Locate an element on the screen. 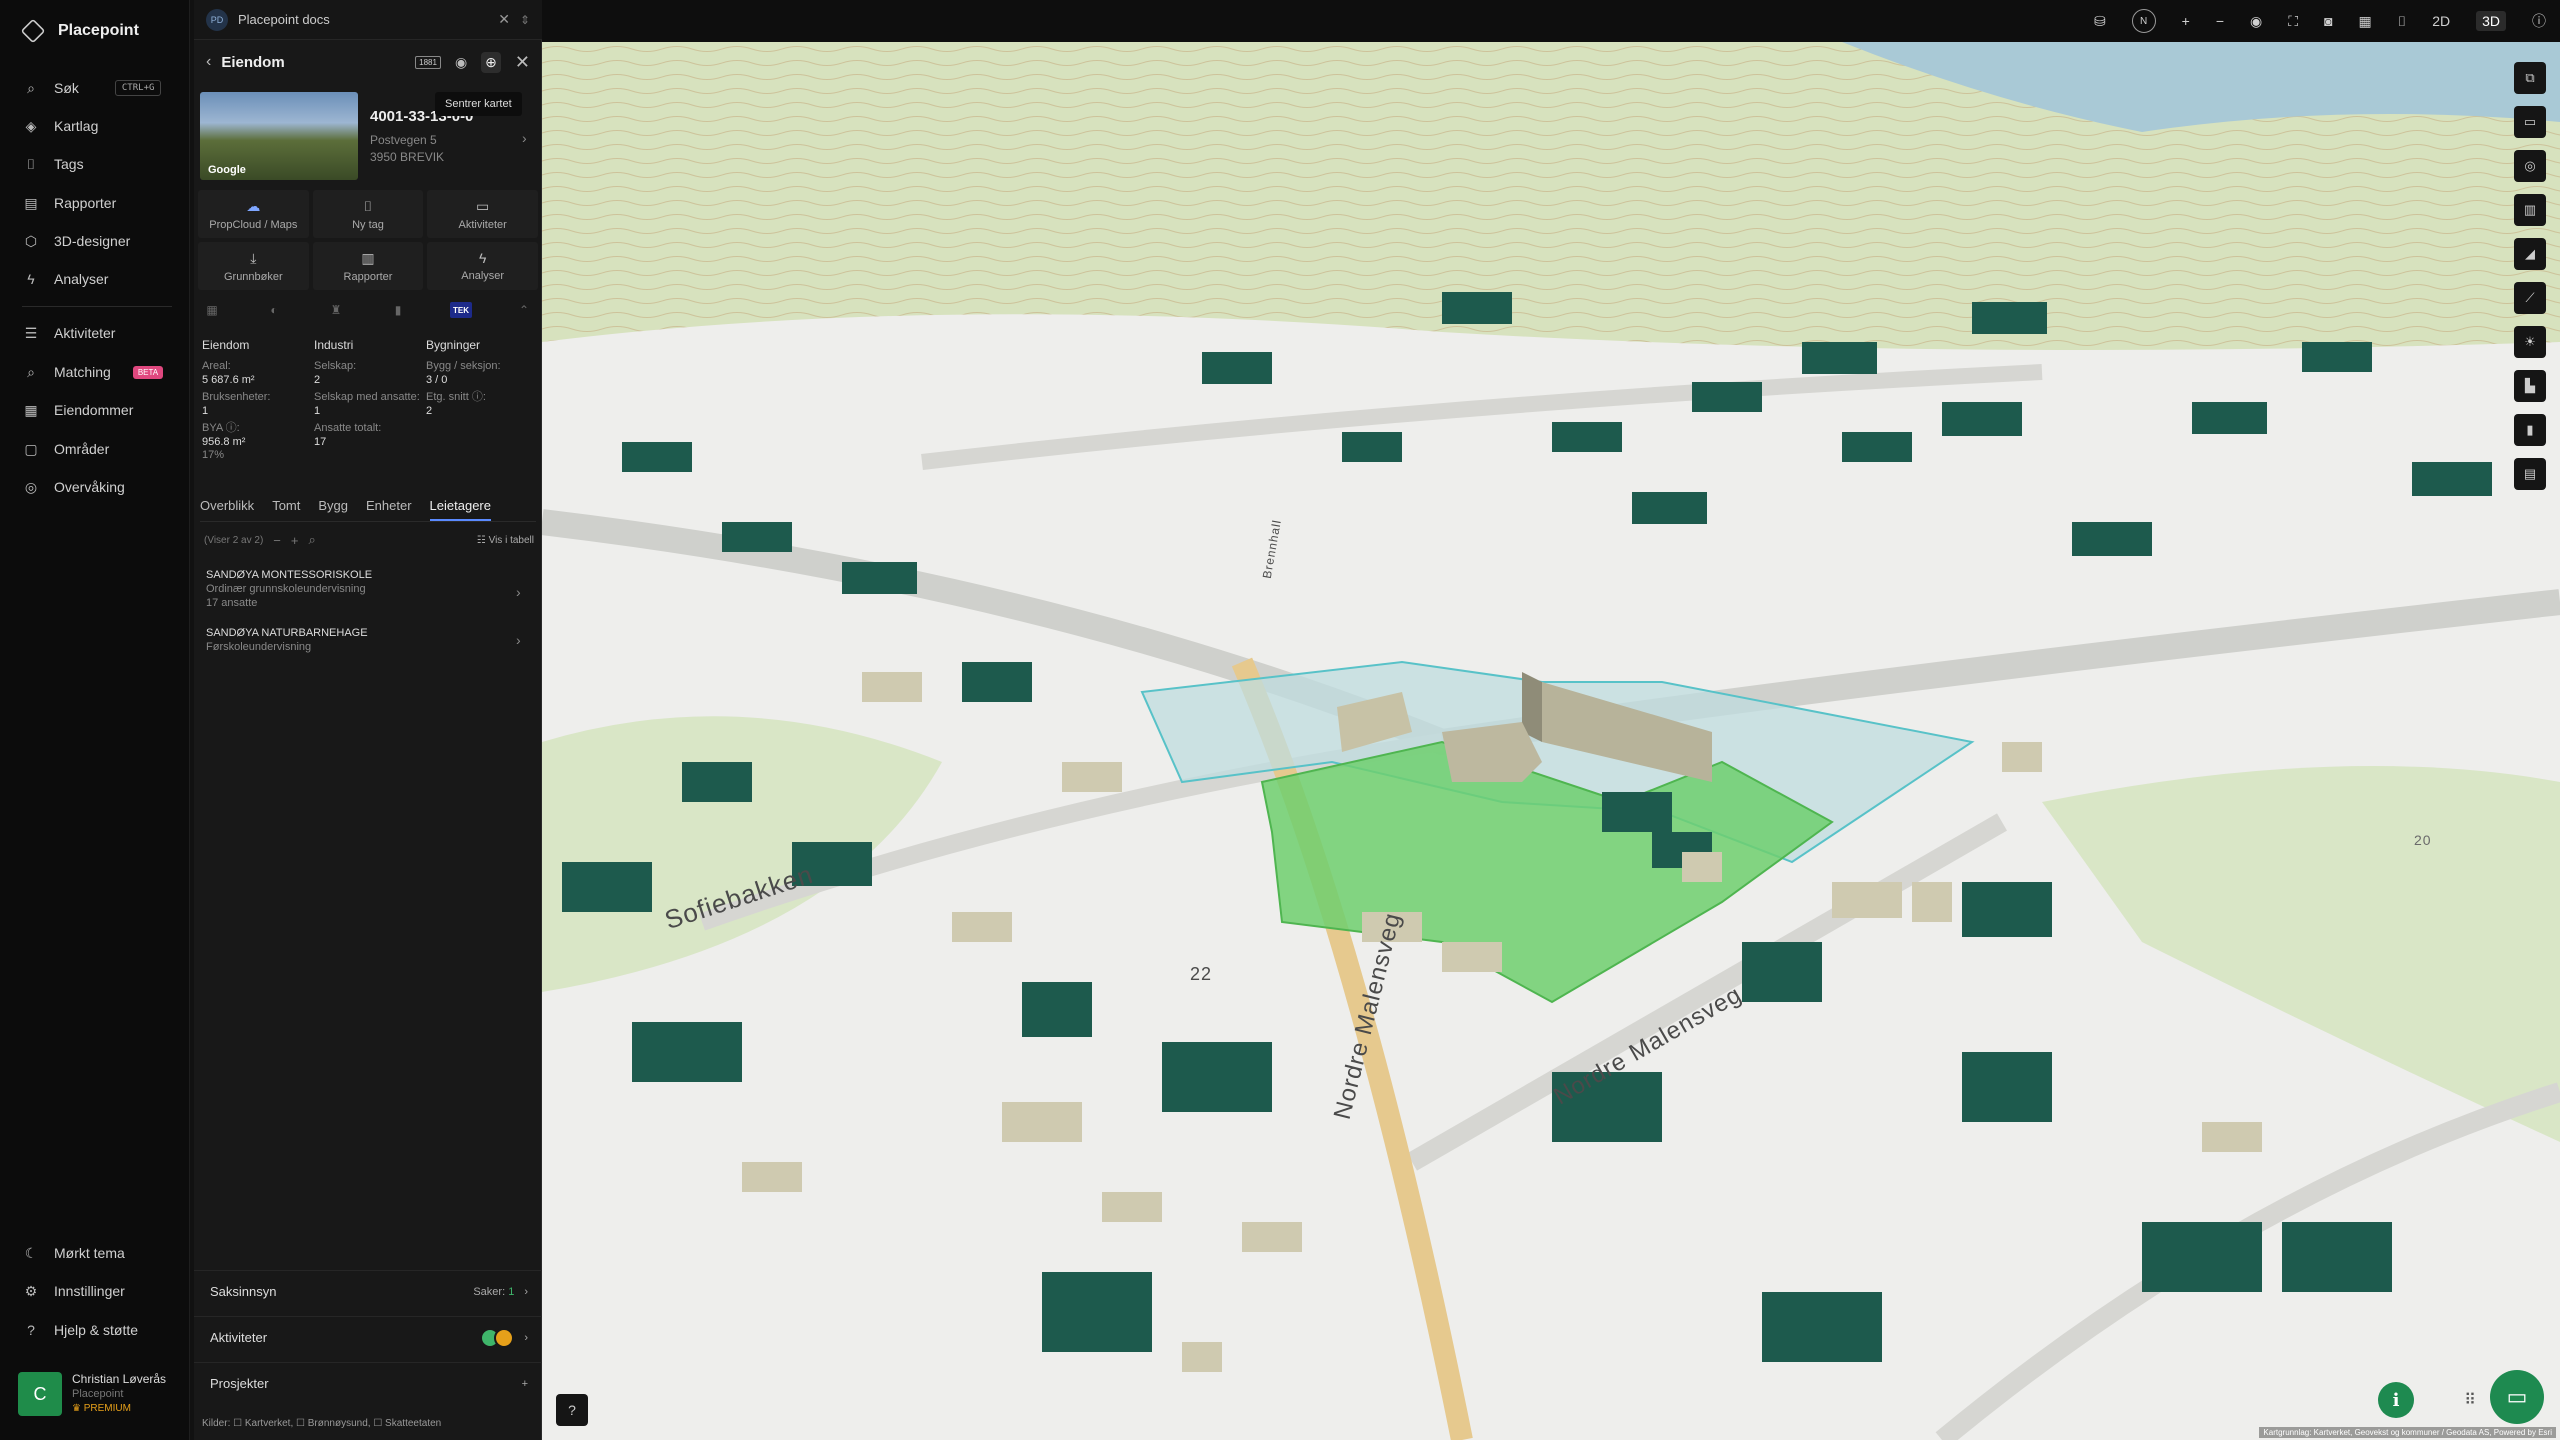 This screenshot has height=1440, width=2560. activities-button: ▭ Aktiviteter is located at coordinates (482, 214).